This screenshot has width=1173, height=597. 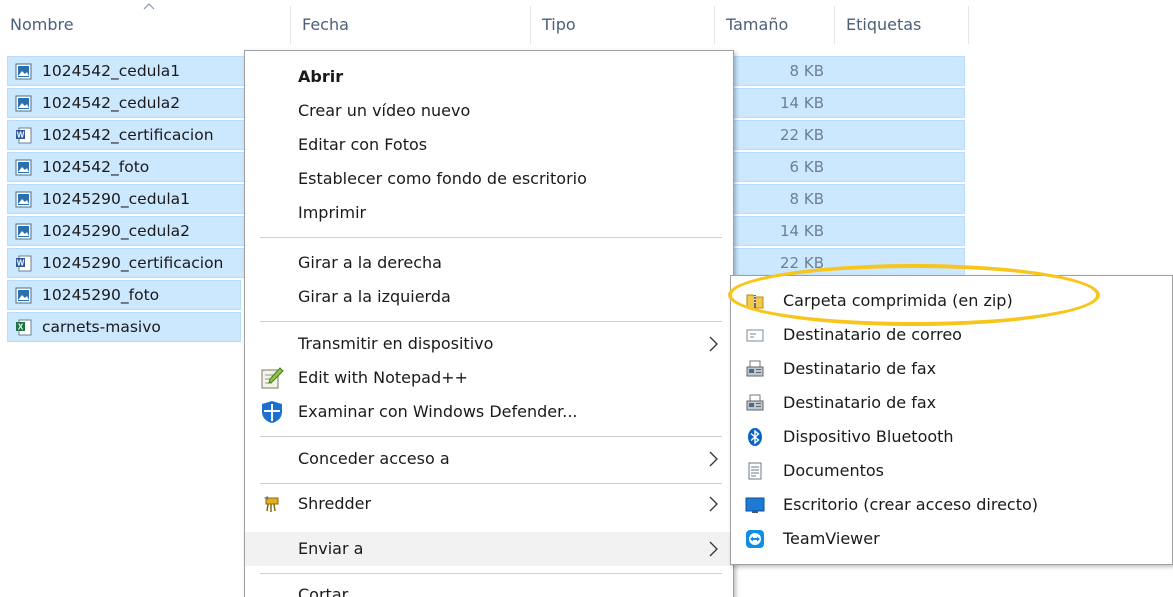 What do you see at coordinates (868, 436) in the screenshot?
I see `submenu-item-label: Dispositivo Bluetooth` at bounding box center [868, 436].